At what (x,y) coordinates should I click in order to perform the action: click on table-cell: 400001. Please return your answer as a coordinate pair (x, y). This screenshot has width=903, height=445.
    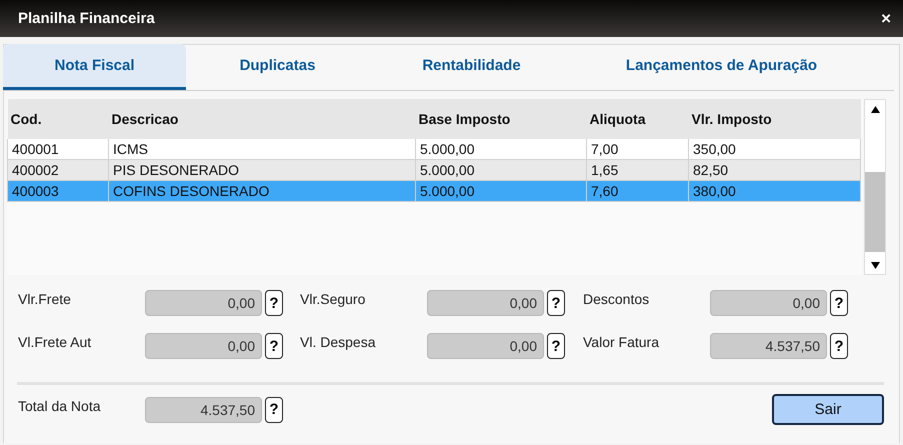
    Looking at the image, I should click on (58, 149).